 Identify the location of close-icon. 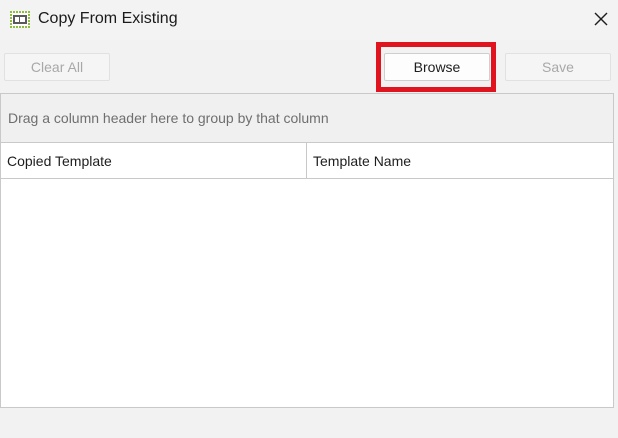
(601, 19).